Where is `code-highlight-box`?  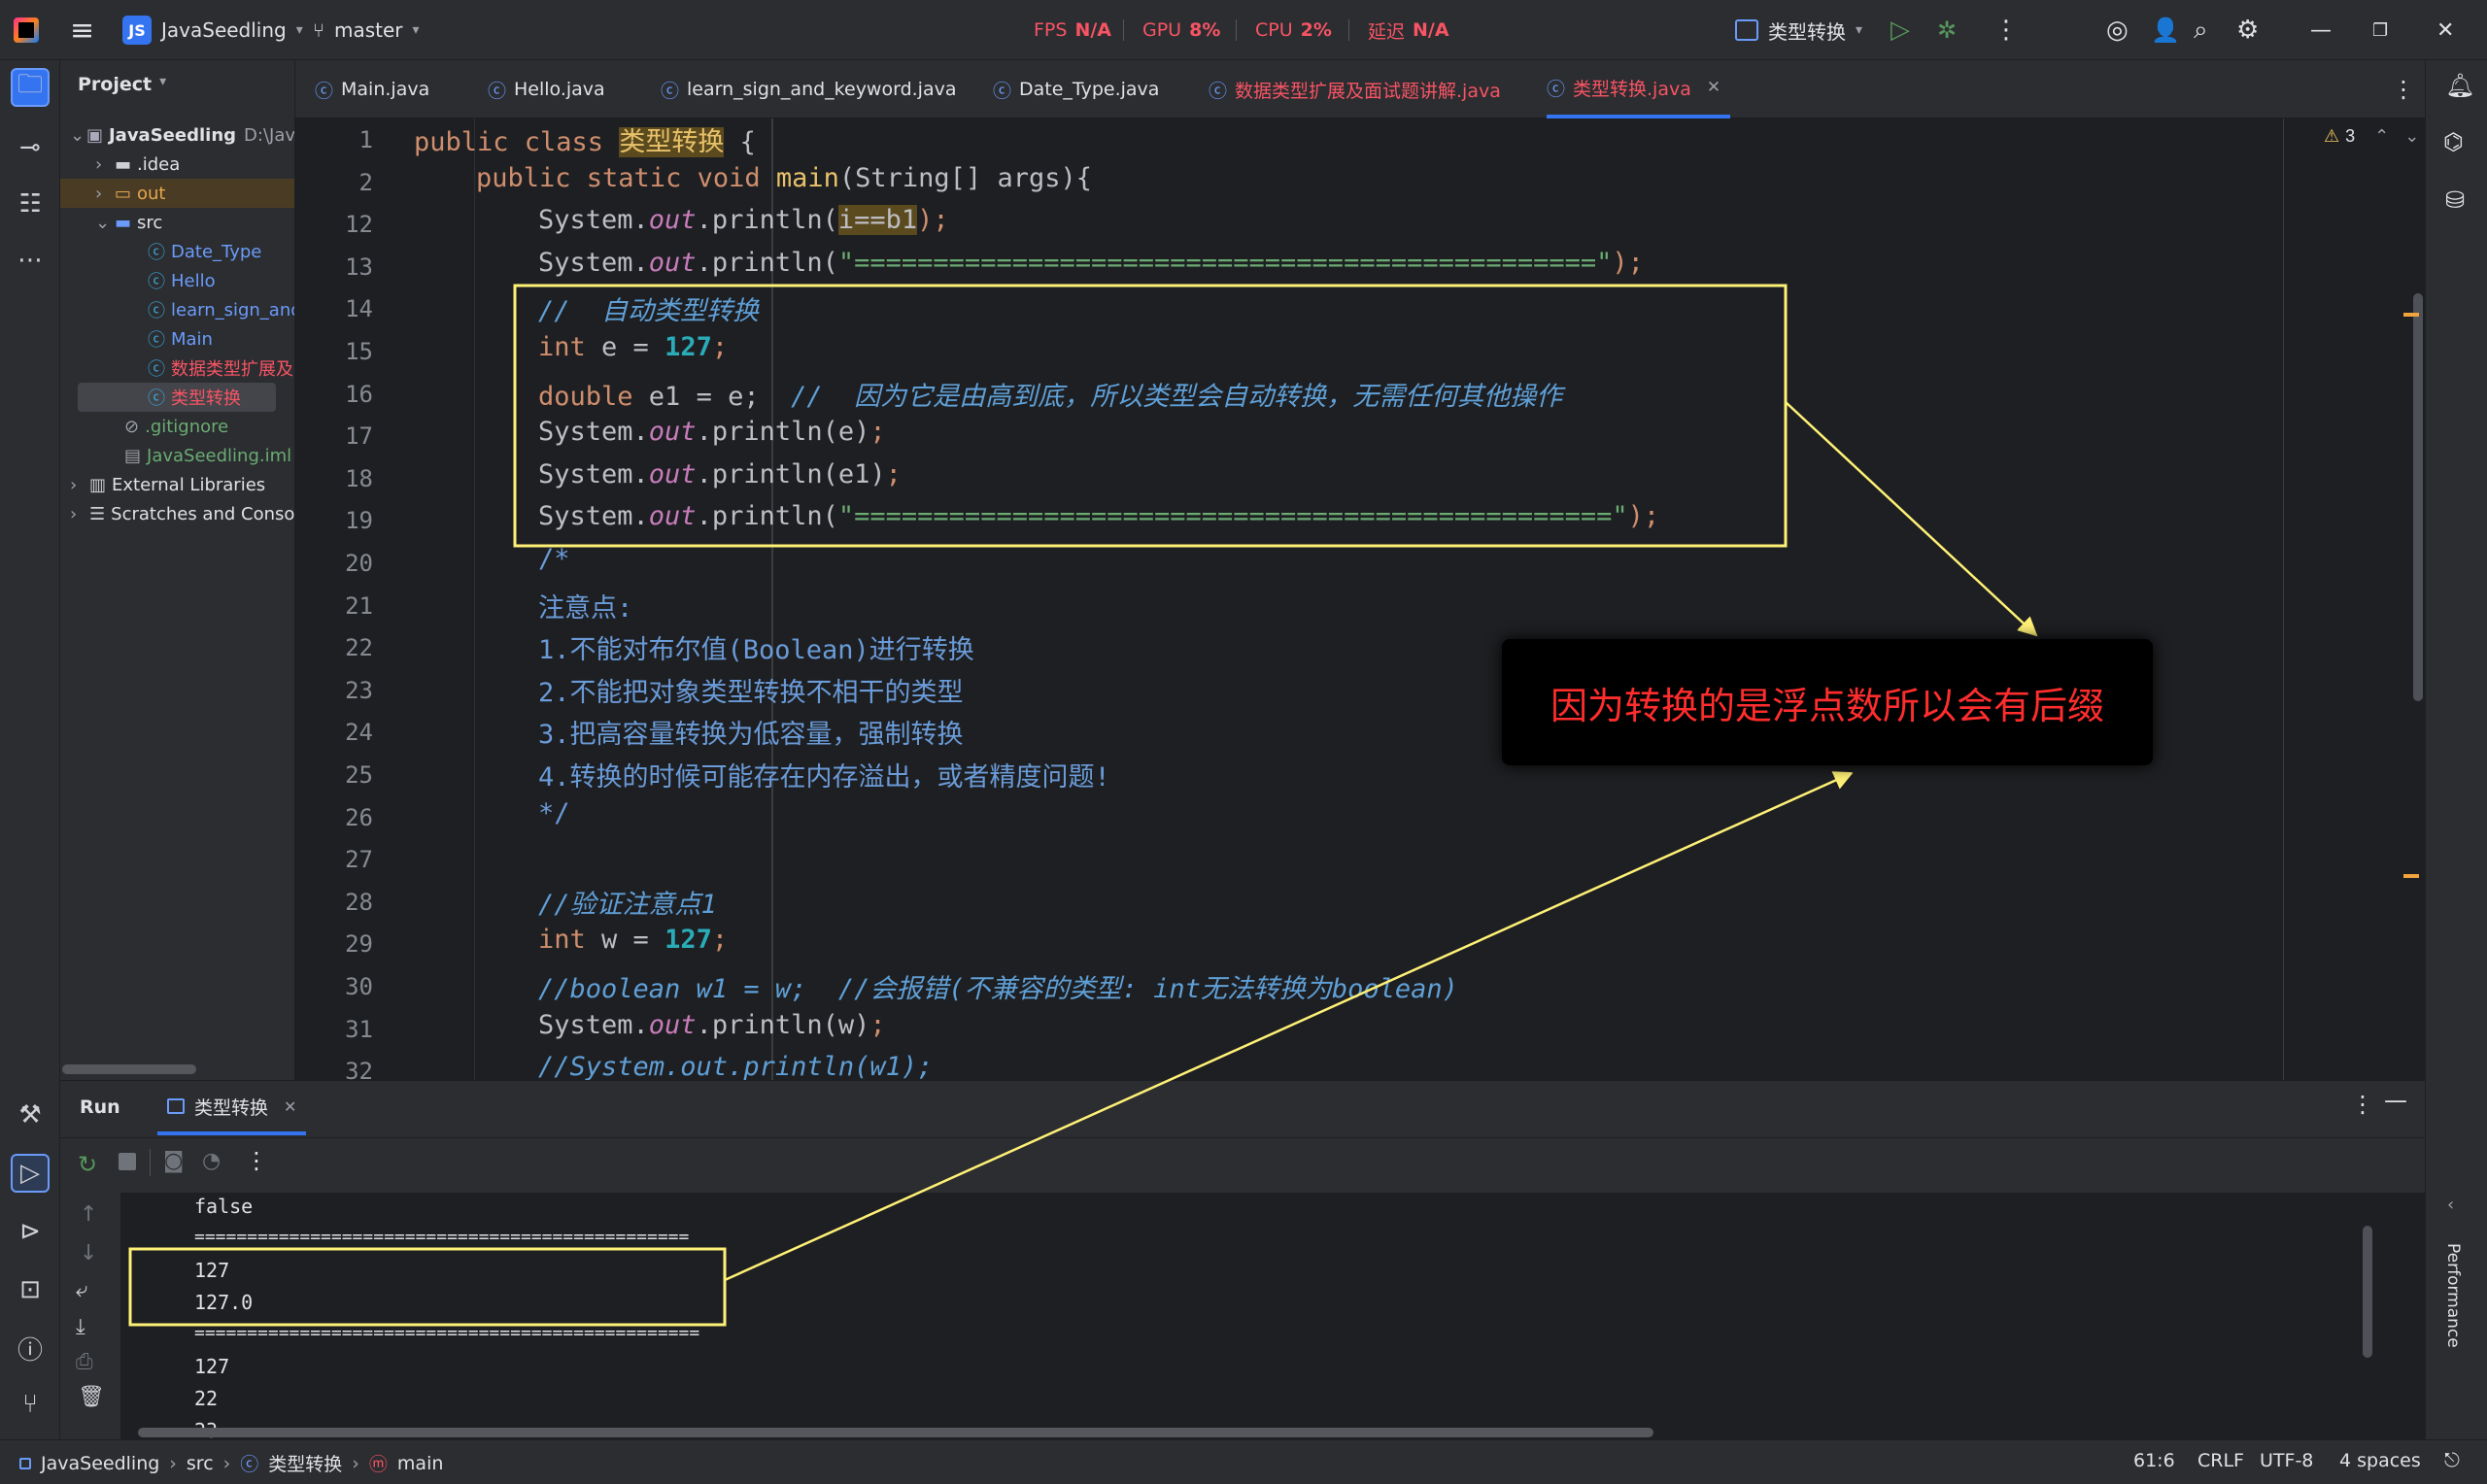 code-highlight-box is located at coordinates (1150, 416).